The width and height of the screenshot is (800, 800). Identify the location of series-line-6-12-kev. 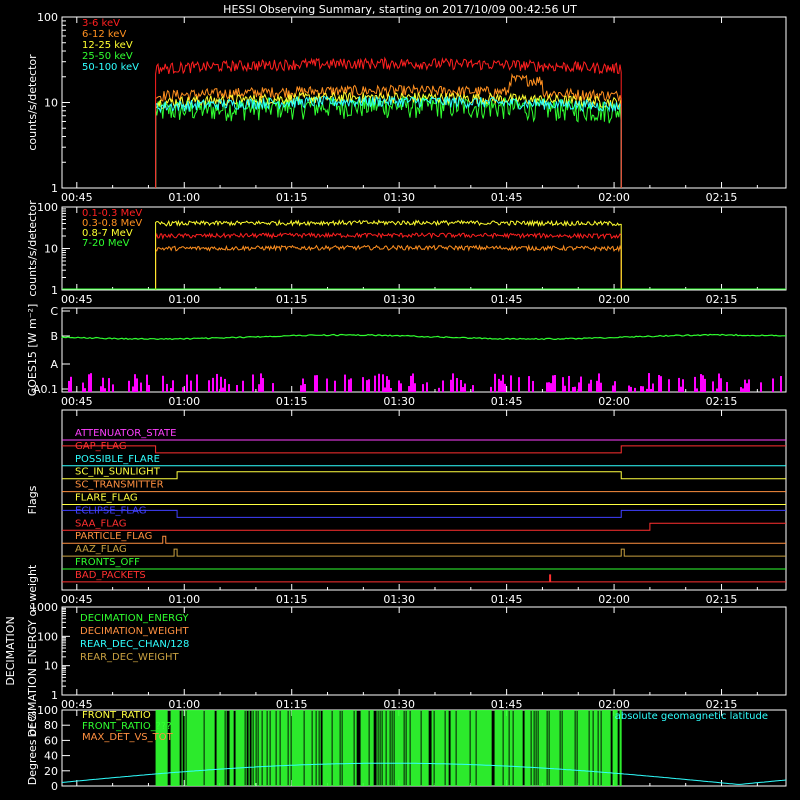
(388, 130).